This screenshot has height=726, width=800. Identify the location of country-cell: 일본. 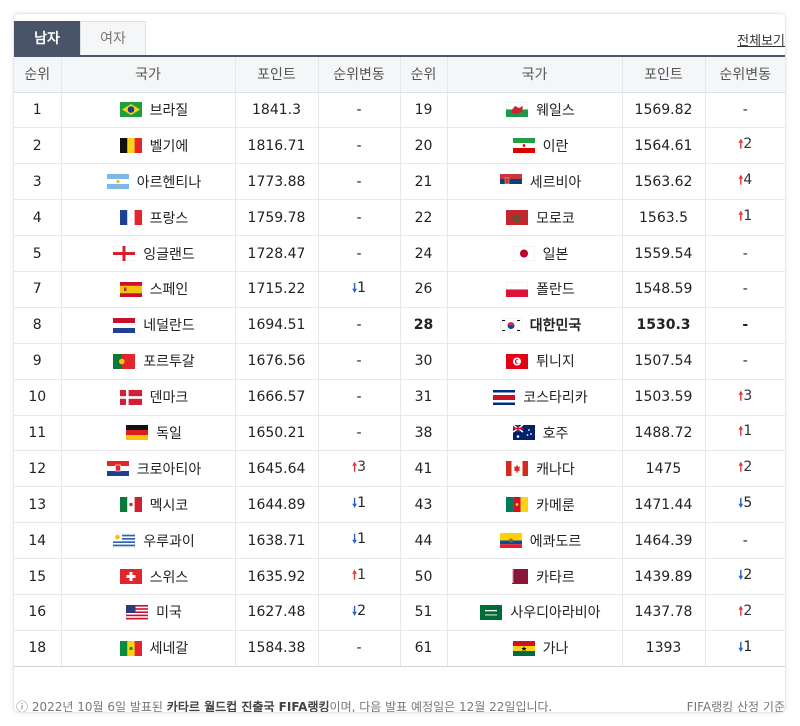
(535, 253).